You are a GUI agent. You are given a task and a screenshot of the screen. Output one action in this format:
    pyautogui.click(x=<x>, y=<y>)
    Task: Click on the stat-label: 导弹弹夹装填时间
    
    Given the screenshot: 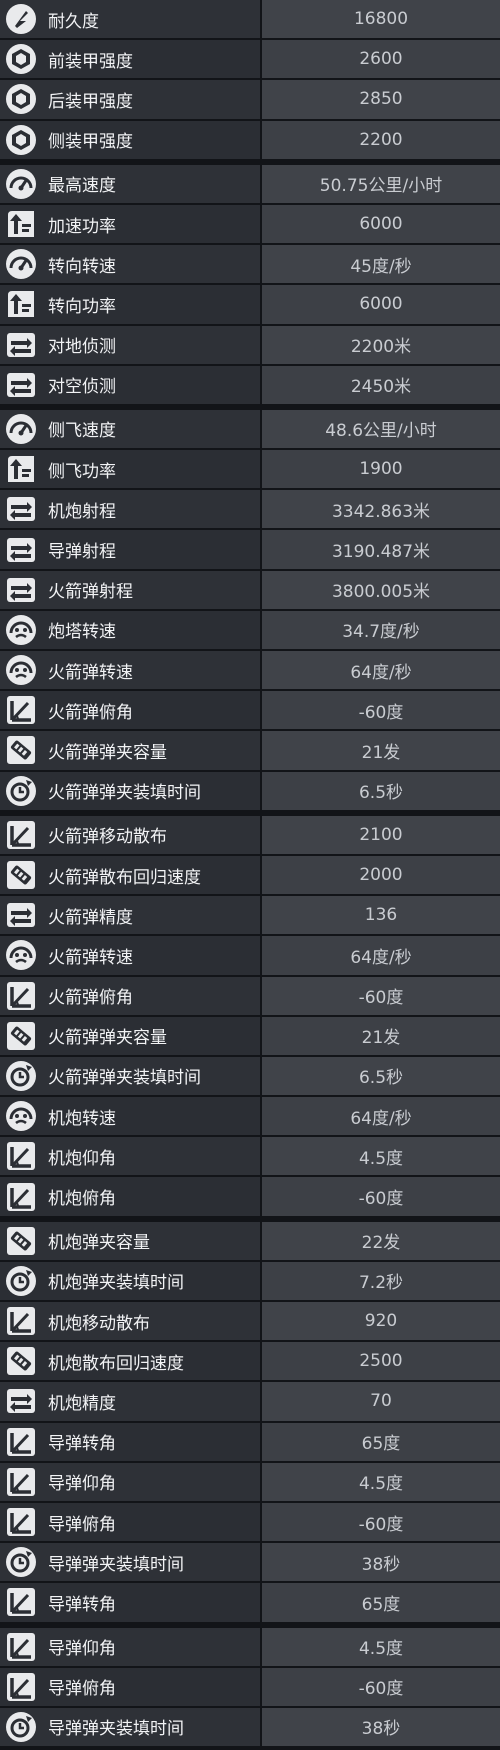 What is the action you would take?
    pyautogui.click(x=116, y=1564)
    